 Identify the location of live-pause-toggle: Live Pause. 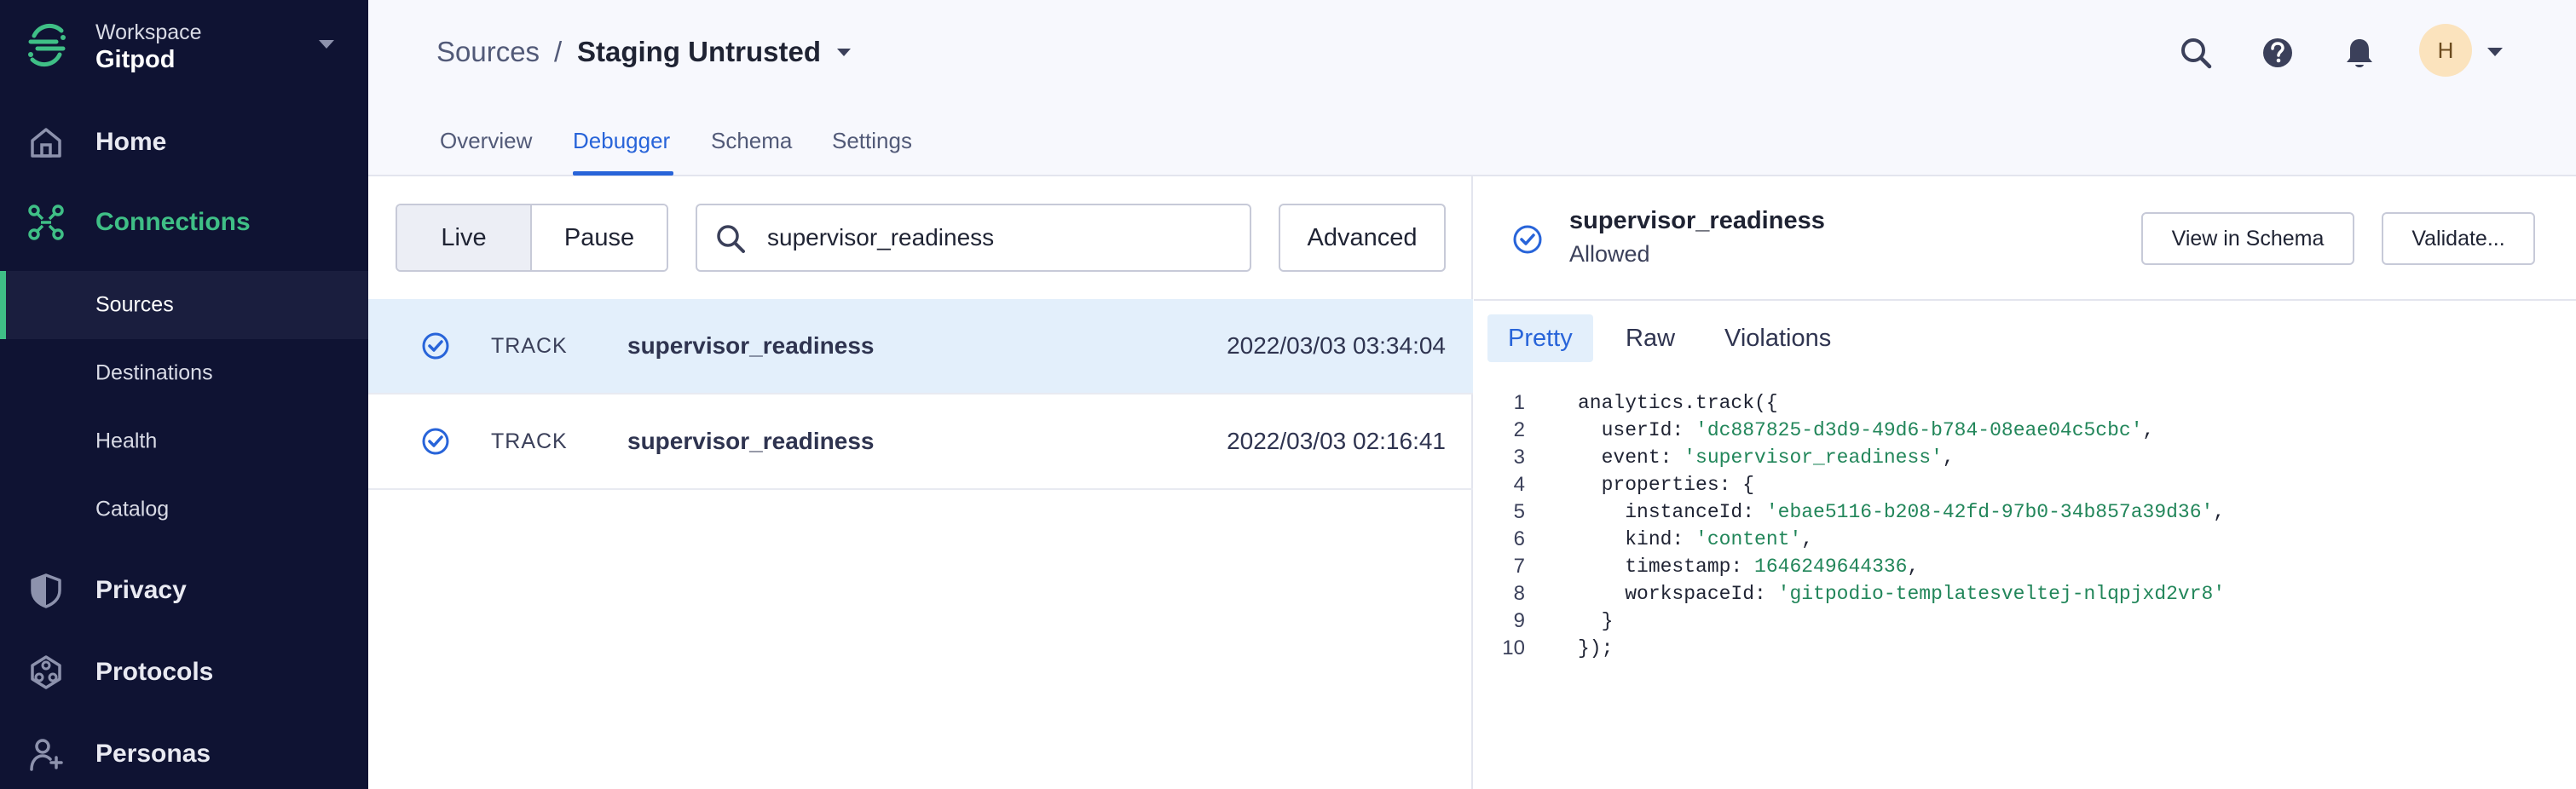
(532, 238).